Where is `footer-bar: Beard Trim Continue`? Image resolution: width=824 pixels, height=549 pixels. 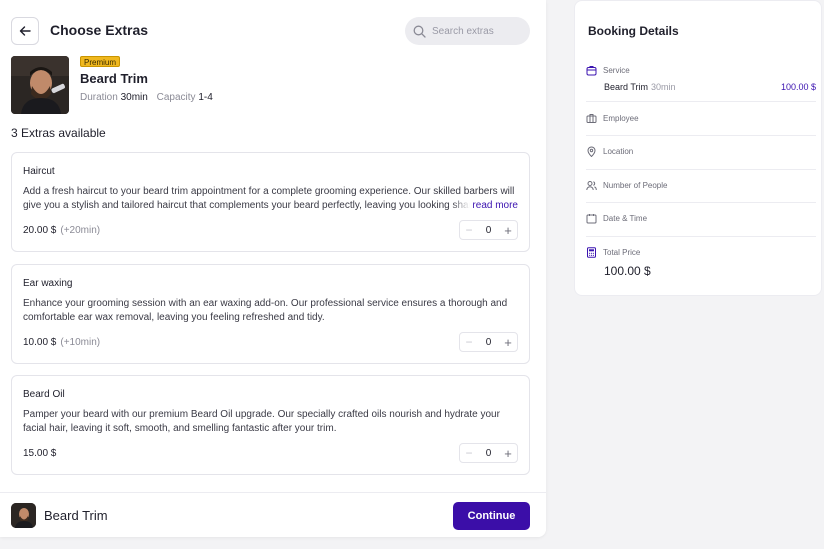 footer-bar: Beard Trim Continue is located at coordinates (273, 514).